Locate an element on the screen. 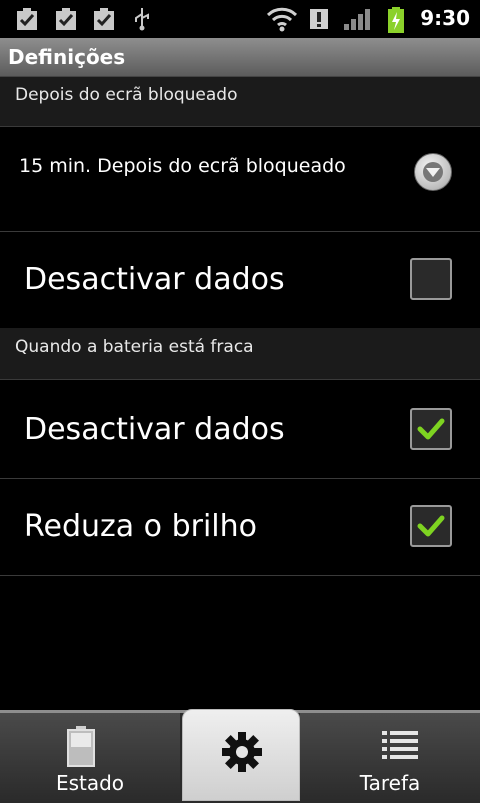 This screenshot has width=480, height=803. section-header-screen-lock: Depois do ecrã bloqueado is located at coordinates (240, 101).